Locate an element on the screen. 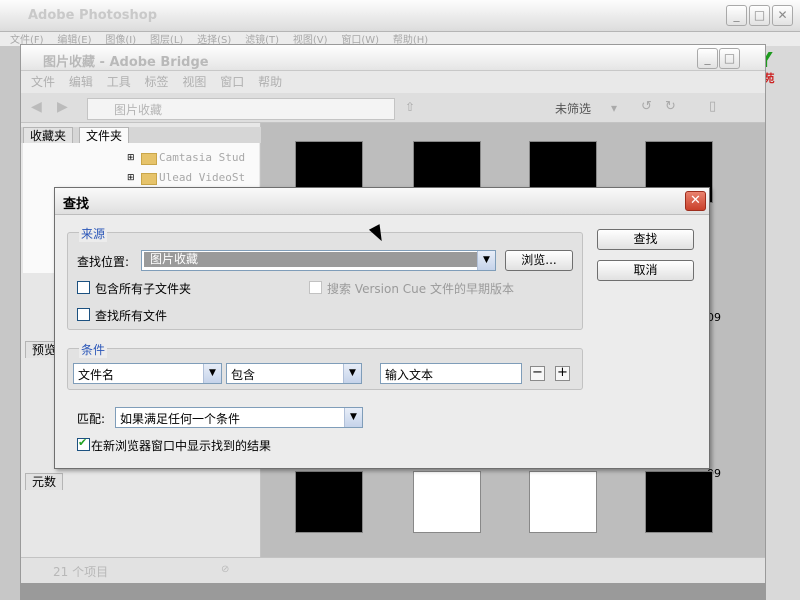 This screenshot has height=600, width=800. rotate-right-icon: ↻ is located at coordinates (670, 106).